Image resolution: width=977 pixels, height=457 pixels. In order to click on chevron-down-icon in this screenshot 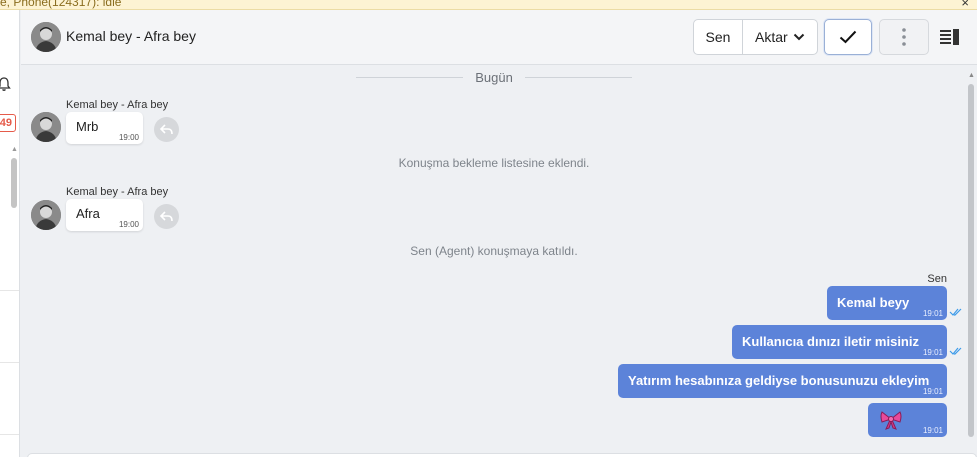, I will do `click(798, 37)`.